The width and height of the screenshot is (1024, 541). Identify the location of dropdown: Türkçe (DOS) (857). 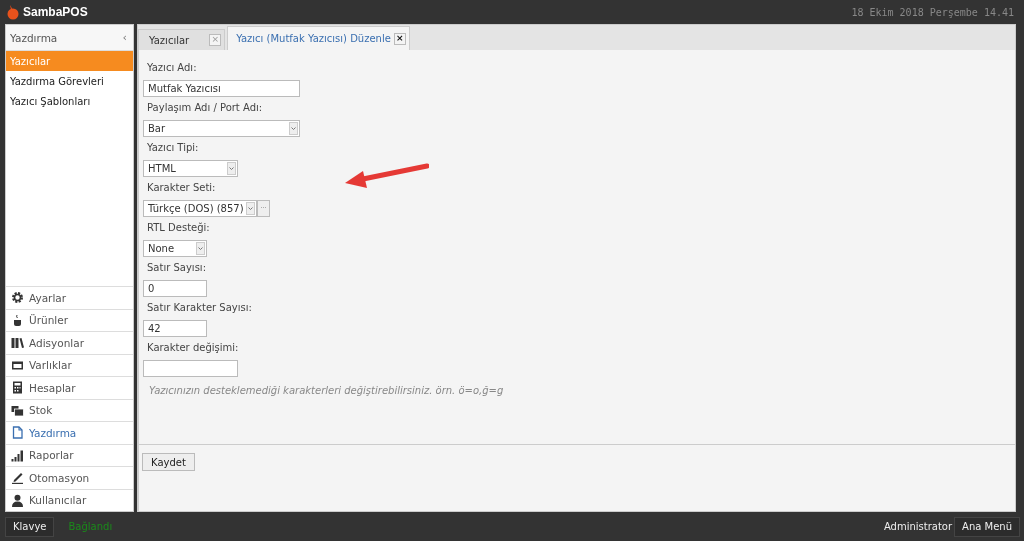
(200, 208).